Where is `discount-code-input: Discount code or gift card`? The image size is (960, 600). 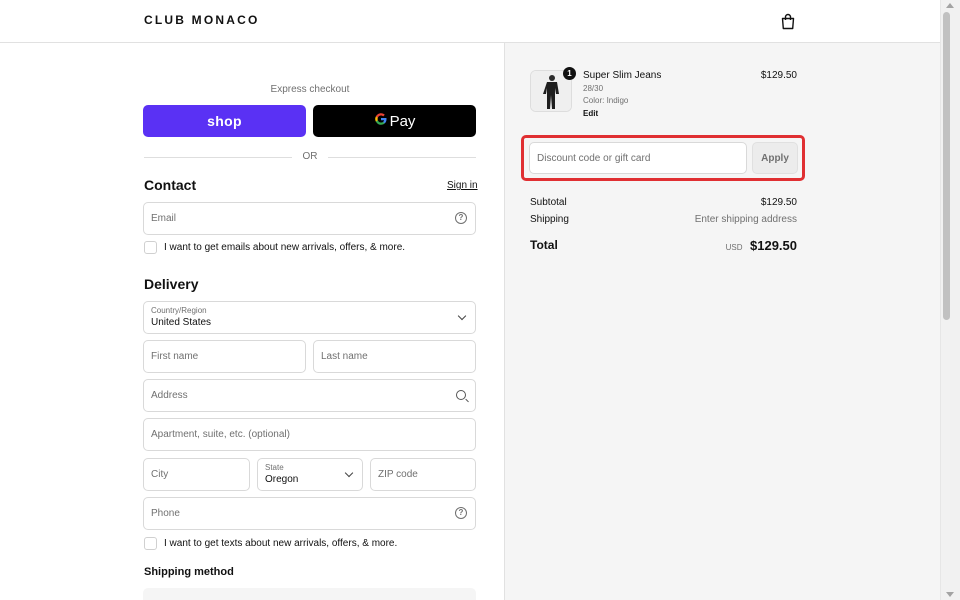
discount-code-input: Discount code or gift card is located at coordinates (638, 158).